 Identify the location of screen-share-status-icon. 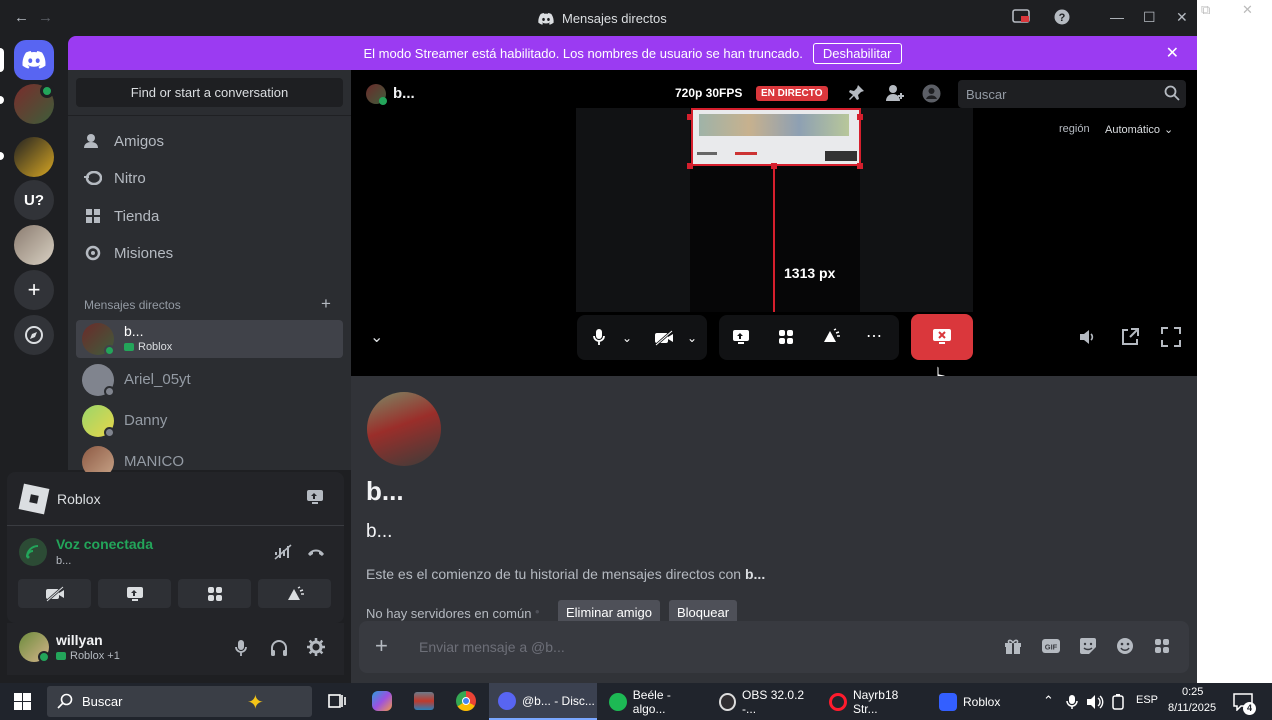
(1021, 18).